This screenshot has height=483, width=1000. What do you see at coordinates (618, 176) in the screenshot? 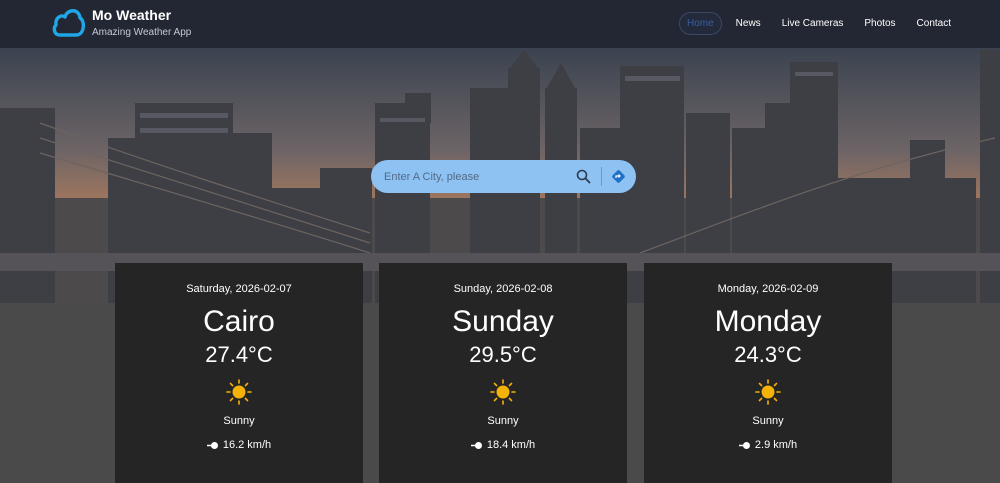
I see `location-arrow-icon` at bounding box center [618, 176].